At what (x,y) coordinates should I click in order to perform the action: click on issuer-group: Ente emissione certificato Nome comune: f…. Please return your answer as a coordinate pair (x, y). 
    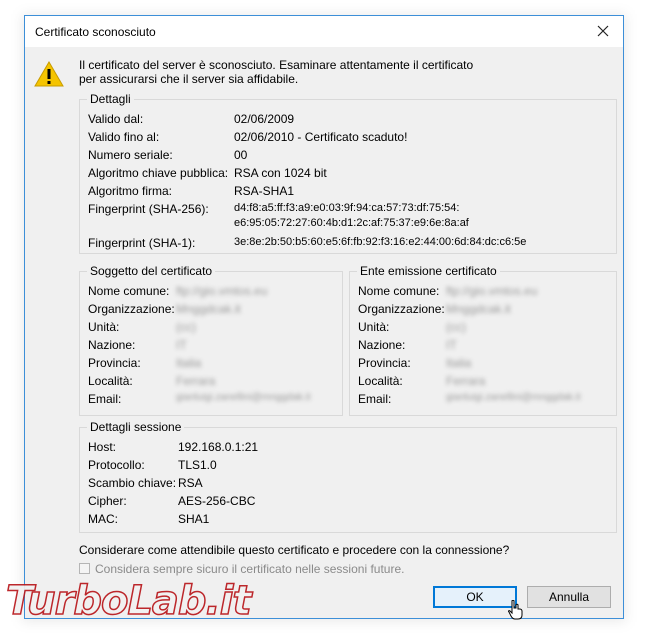
    Looking at the image, I should click on (483, 340).